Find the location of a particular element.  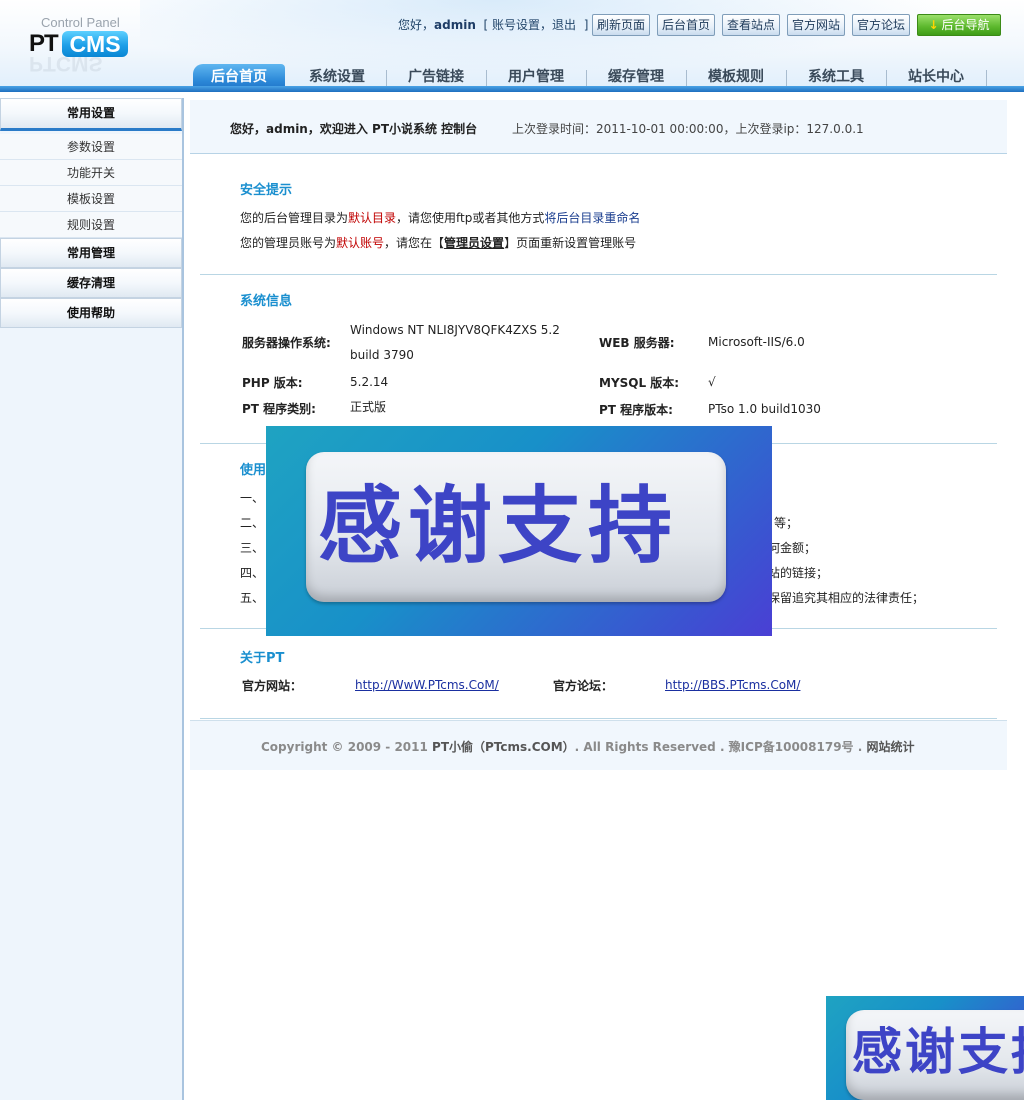

tab-system-settings: 系统设置 is located at coordinates (337, 78).